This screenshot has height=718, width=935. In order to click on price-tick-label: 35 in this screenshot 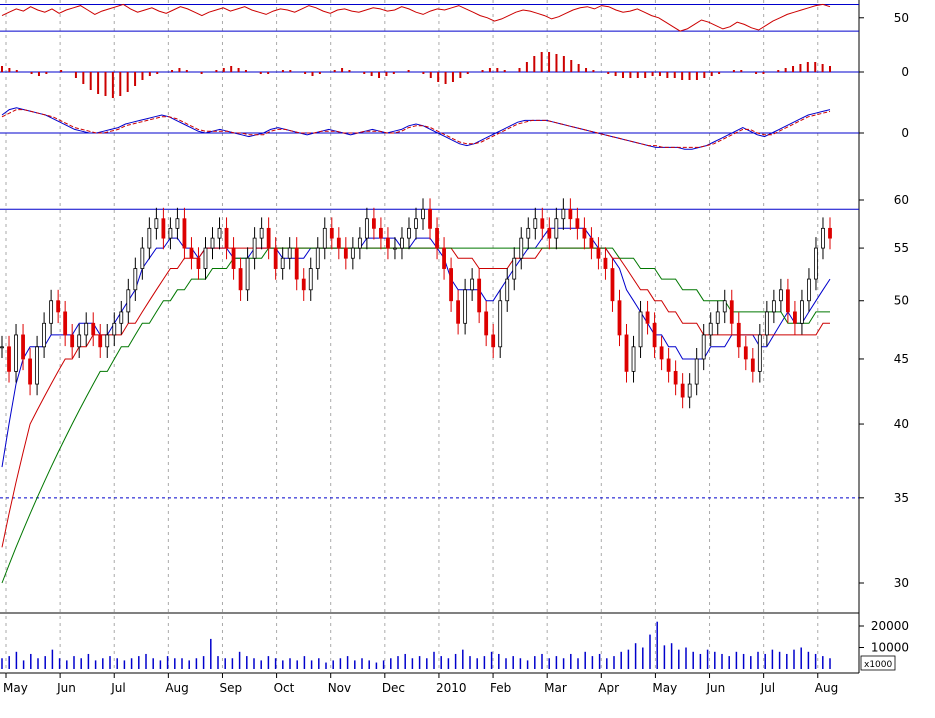, I will do `click(901, 498)`.